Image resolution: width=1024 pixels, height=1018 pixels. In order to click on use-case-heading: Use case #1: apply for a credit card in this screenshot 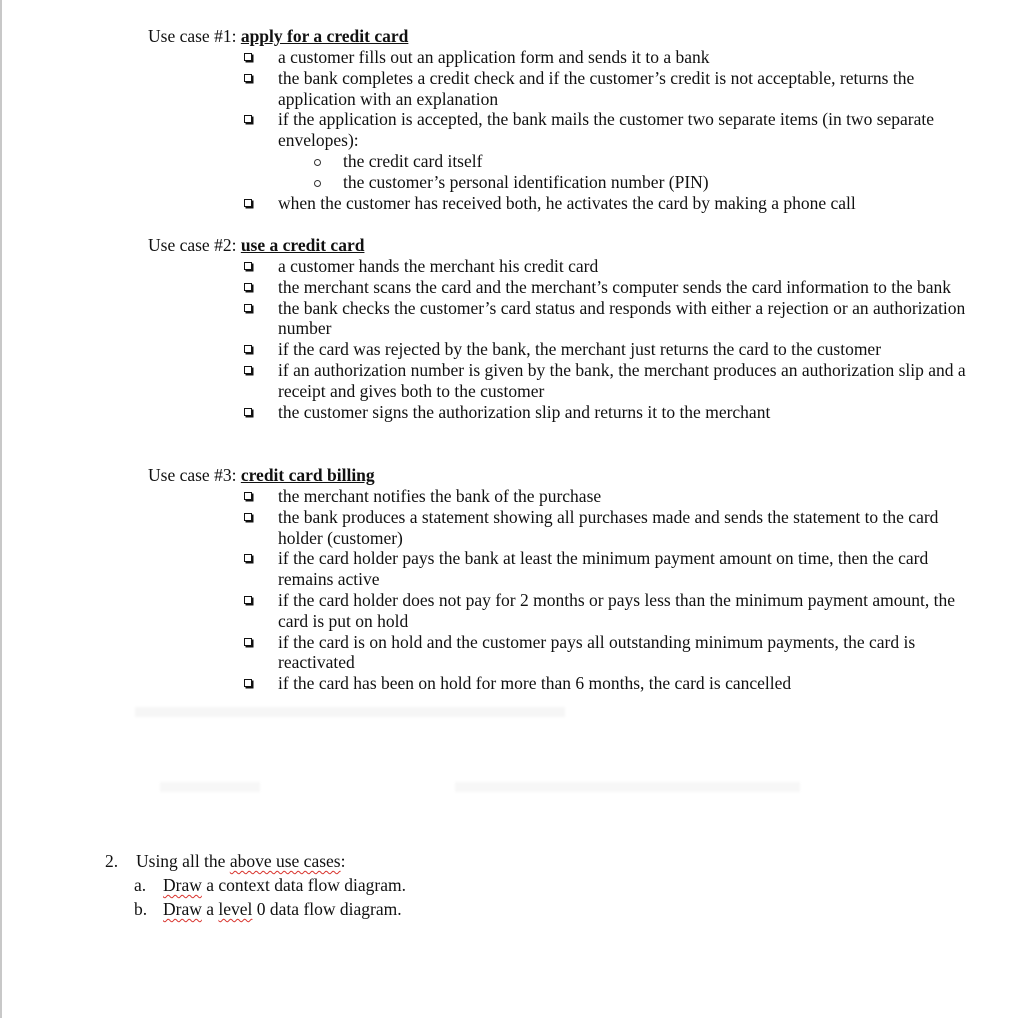, I will do `click(558, 36)`.